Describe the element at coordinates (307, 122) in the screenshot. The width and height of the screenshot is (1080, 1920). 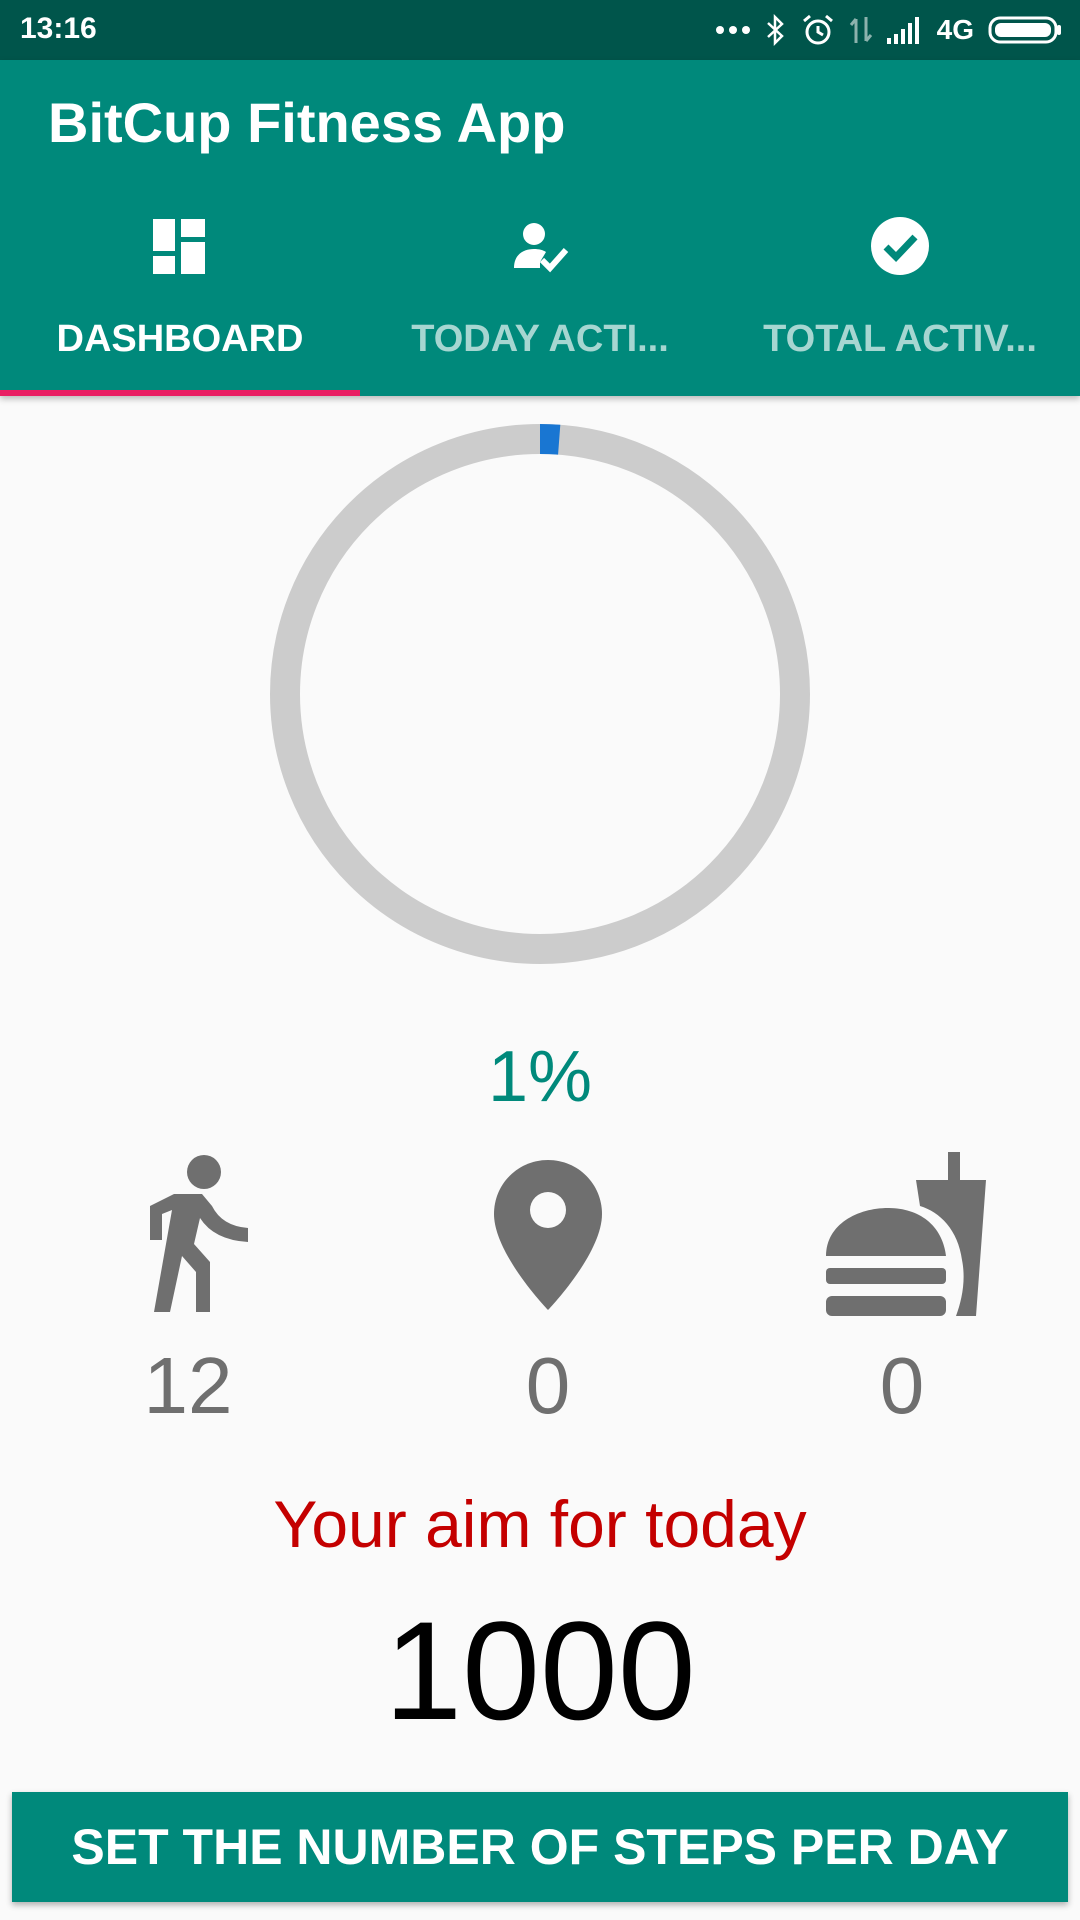
I see `app-title: BitCup Fitness App` at that location.